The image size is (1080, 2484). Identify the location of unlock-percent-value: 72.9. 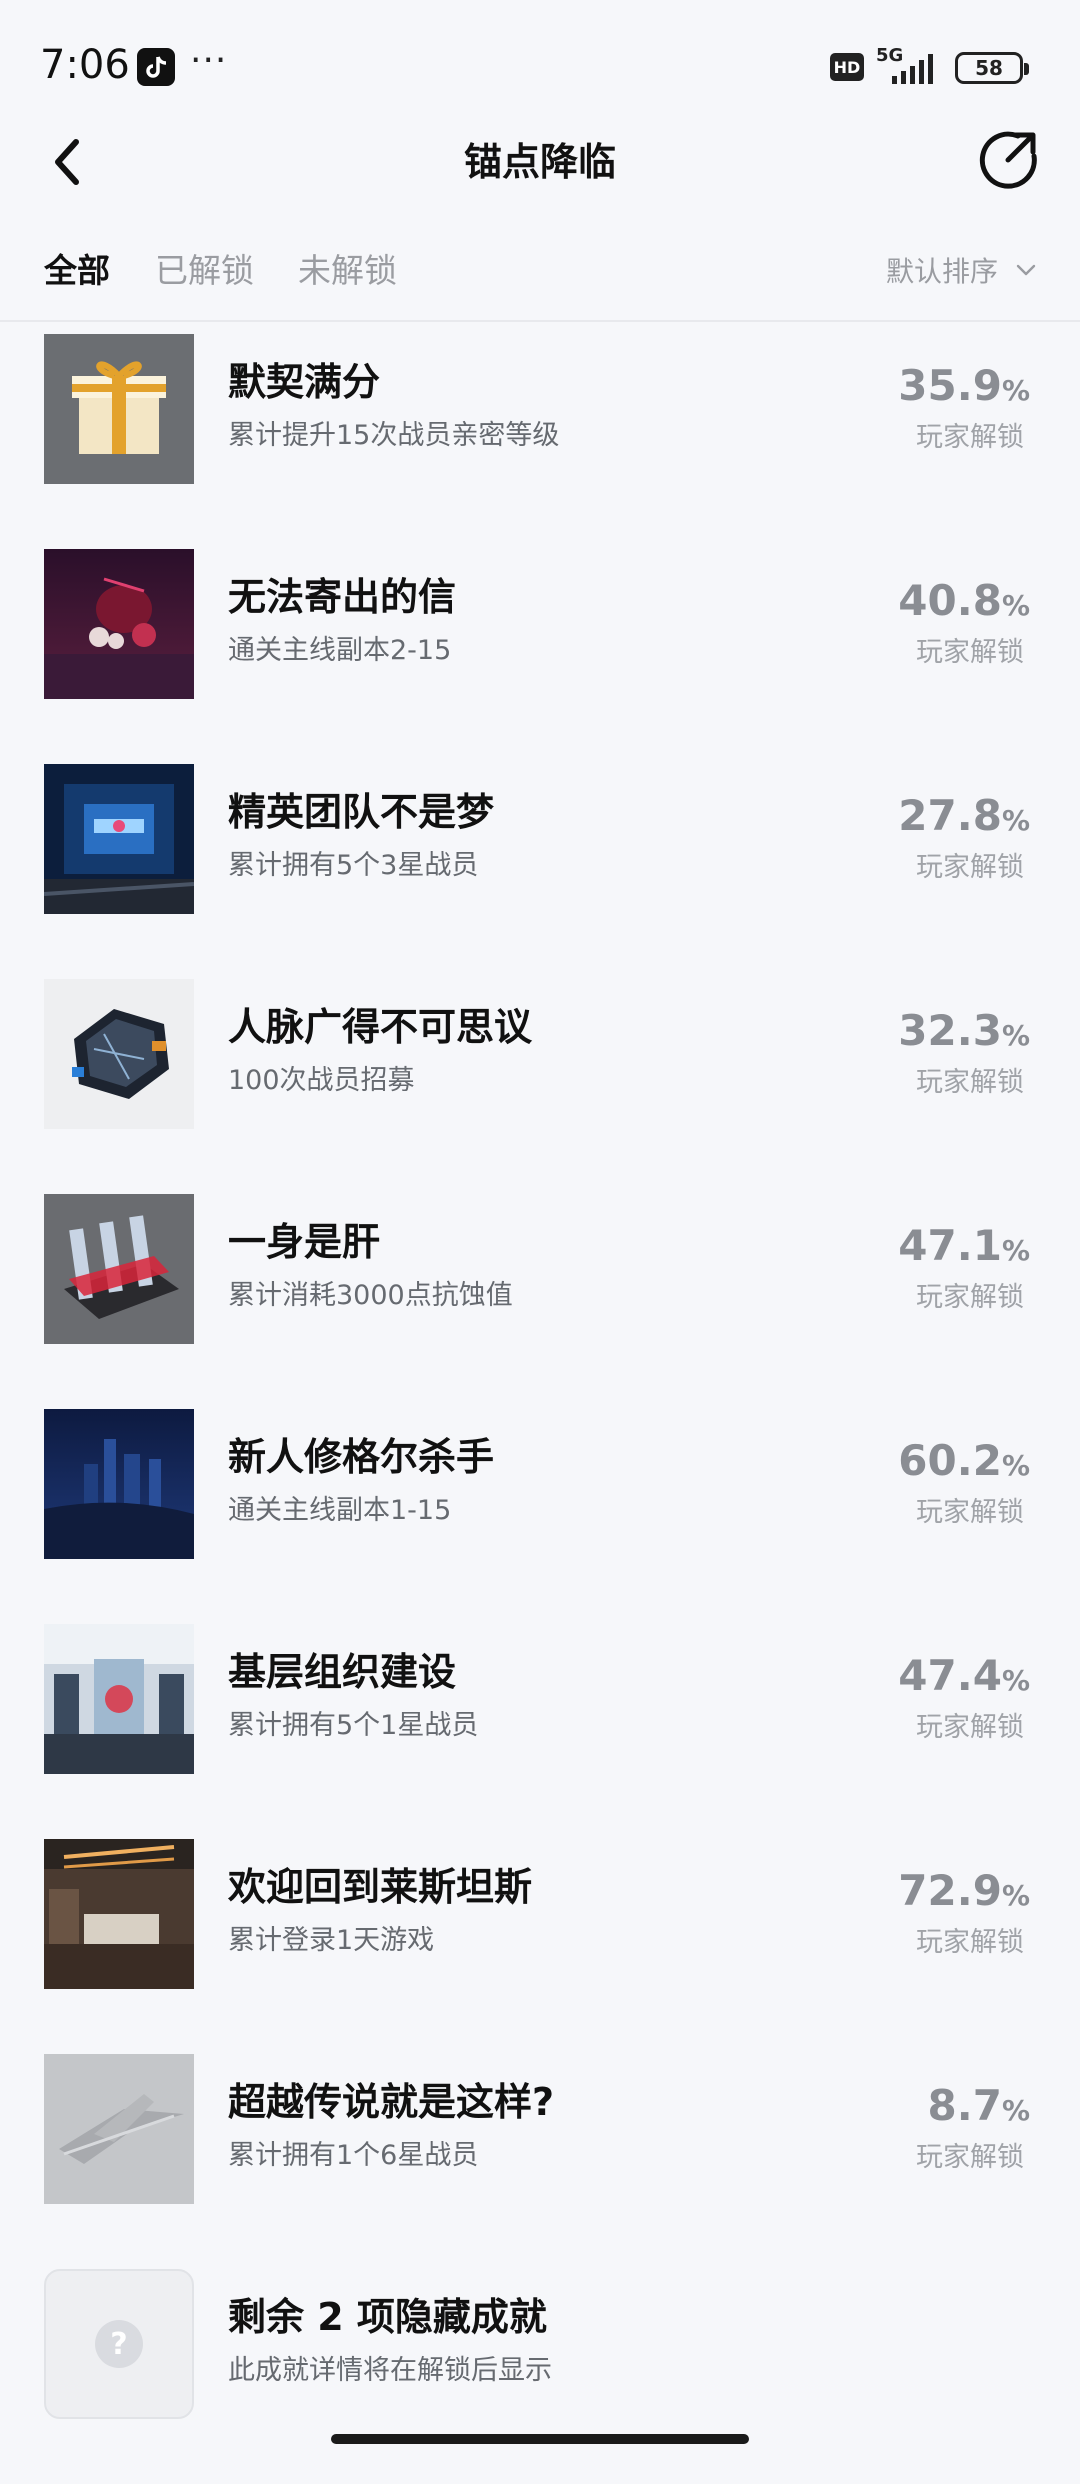
(950, 1890).